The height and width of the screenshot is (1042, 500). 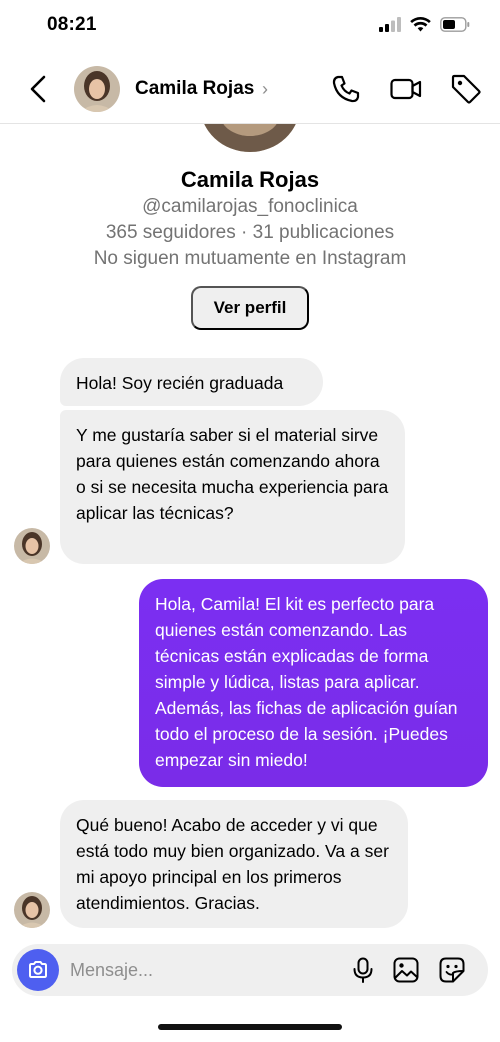 What do you see at coordinates (250, 308) in the screenshot?
I see `view-profile-button: Ver perfil` at bounding box center [250, 308].